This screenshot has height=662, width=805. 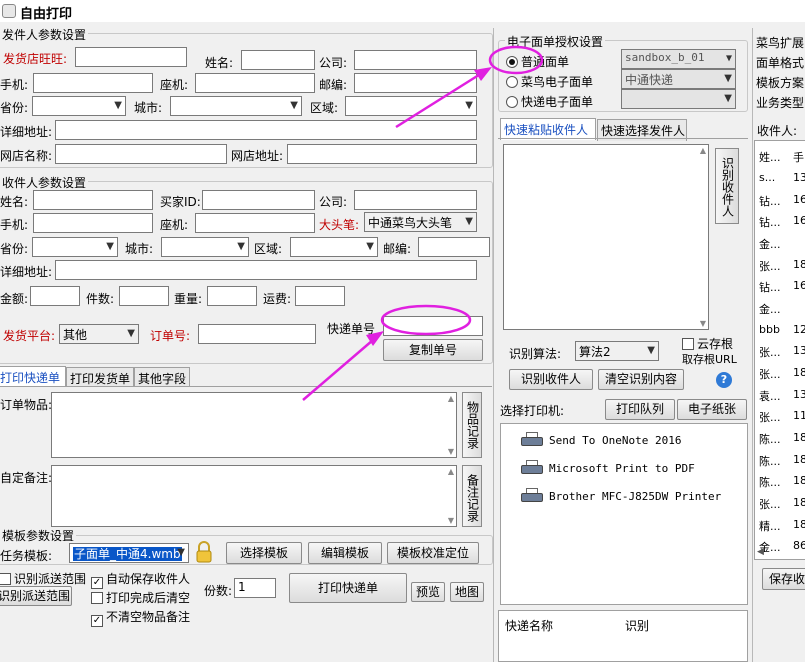 What do you see at coordinates (483, 74) in the screenshot?
I see `annotation-arrowhead` at bounding box center [483, 74].